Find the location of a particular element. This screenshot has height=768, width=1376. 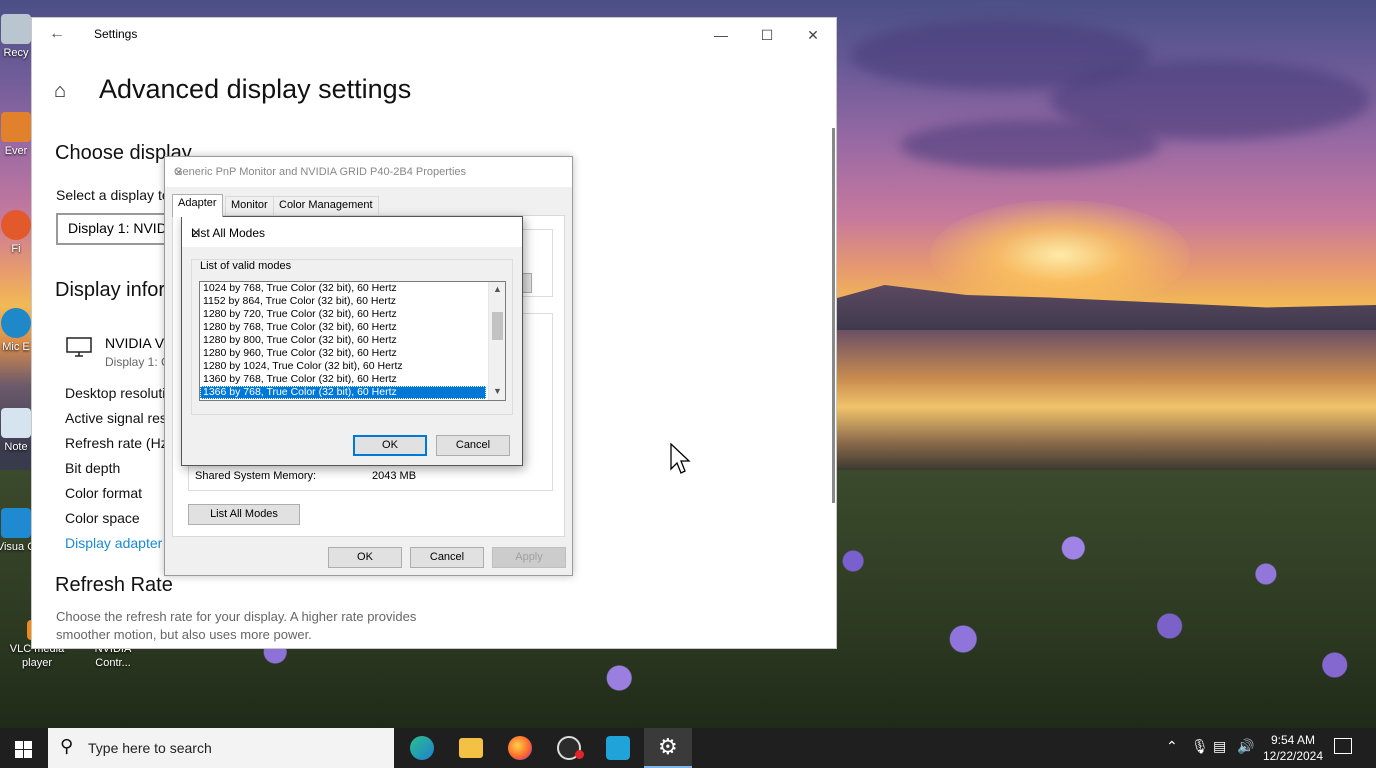

modes-cancel-button: Cancel is located at coordinates (473, 445).